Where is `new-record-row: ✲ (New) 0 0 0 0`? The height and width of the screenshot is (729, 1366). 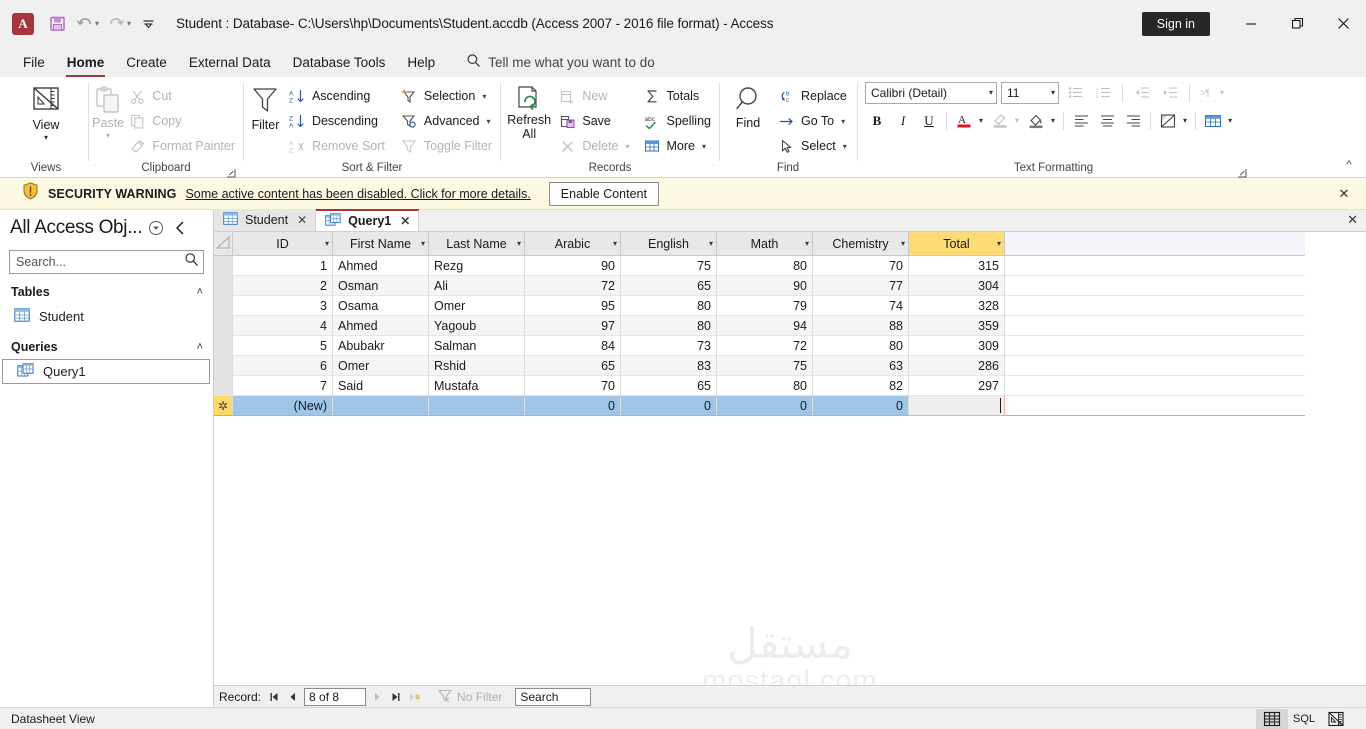 new-record-row: ✲ (New) 0 0 0 0 is located at coordinates (759, 405).